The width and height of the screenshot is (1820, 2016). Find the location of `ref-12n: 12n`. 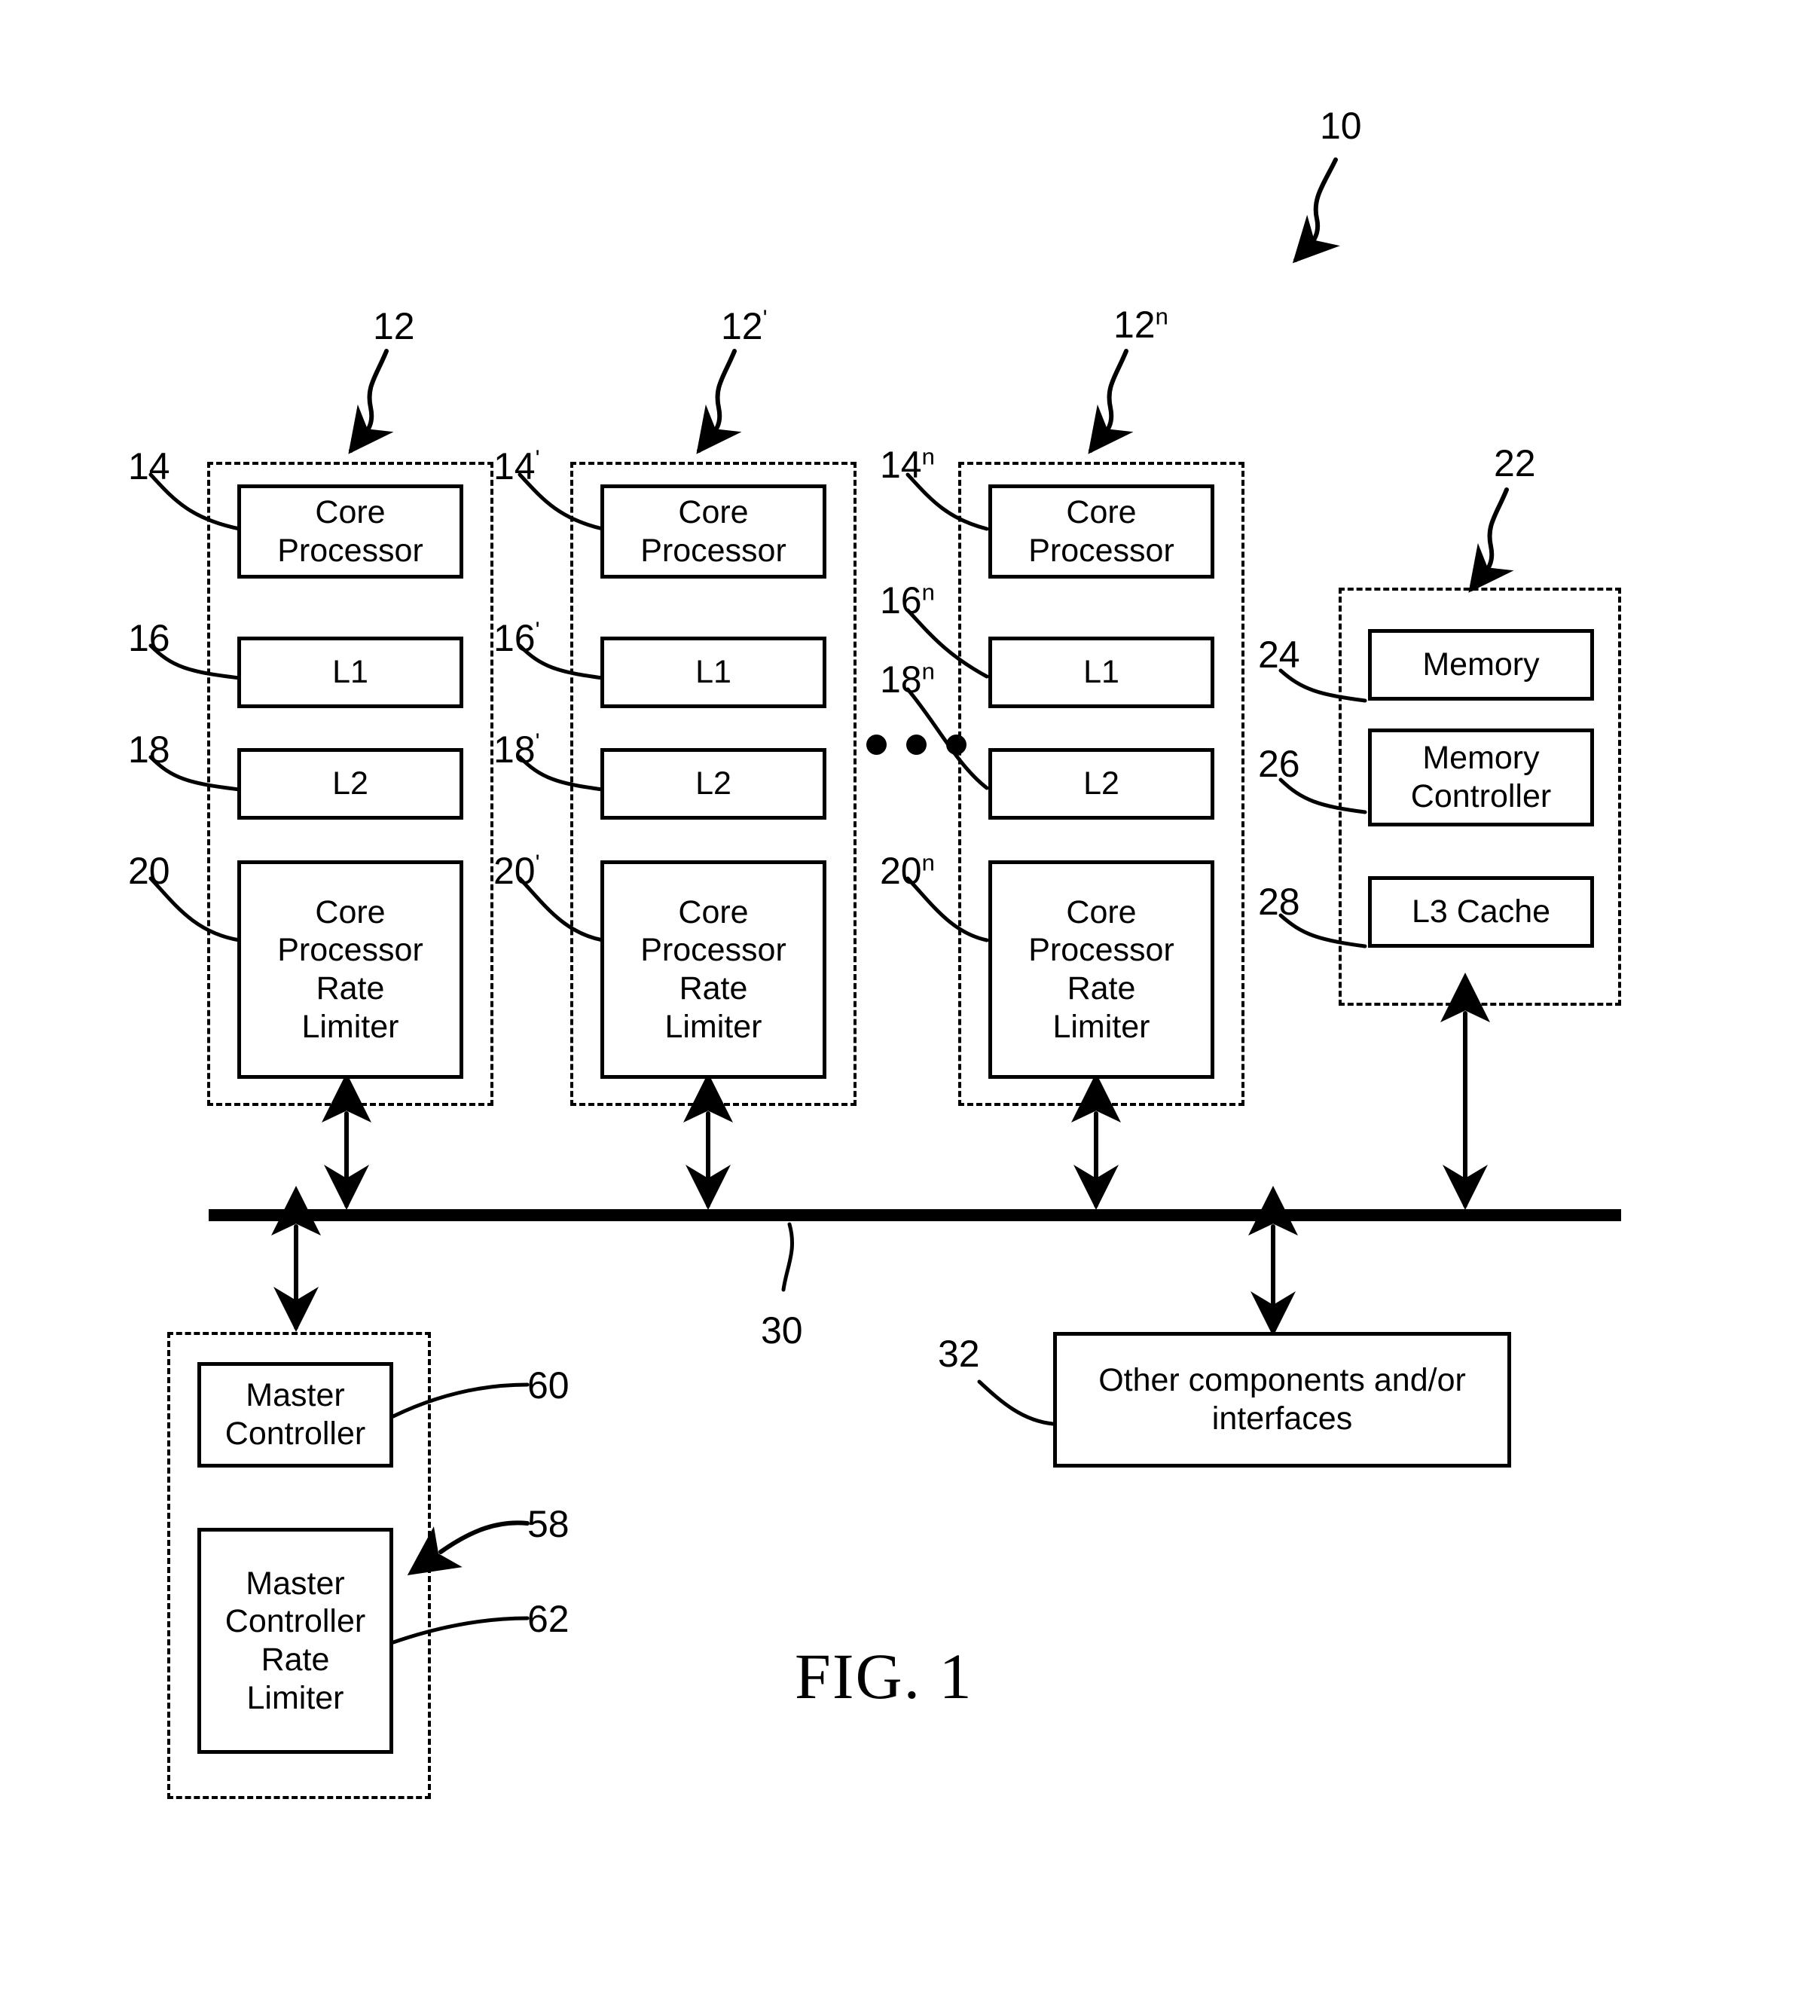

ref-12n: 12n is located at coordinates (1140, 325).